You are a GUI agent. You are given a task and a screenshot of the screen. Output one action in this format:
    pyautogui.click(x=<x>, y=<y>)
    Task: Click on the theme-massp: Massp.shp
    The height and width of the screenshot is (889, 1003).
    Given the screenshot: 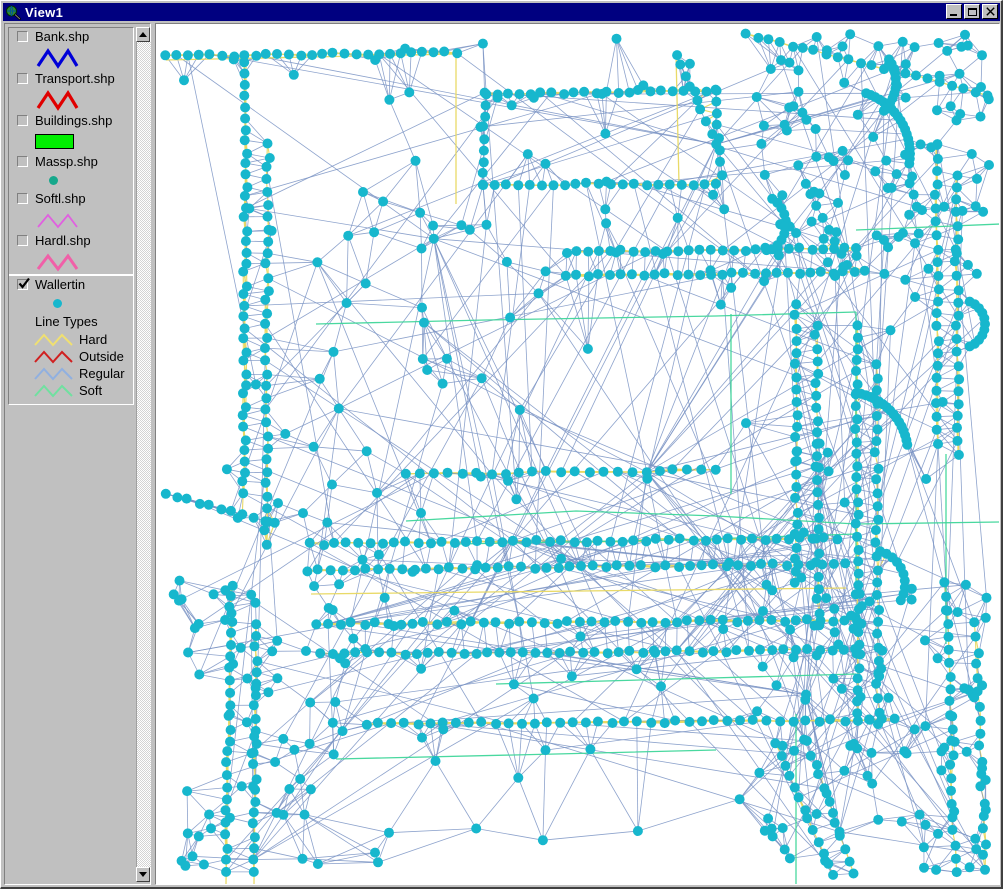 What is the action you would take?
    pyautogui.click(x=71, y=171)
    